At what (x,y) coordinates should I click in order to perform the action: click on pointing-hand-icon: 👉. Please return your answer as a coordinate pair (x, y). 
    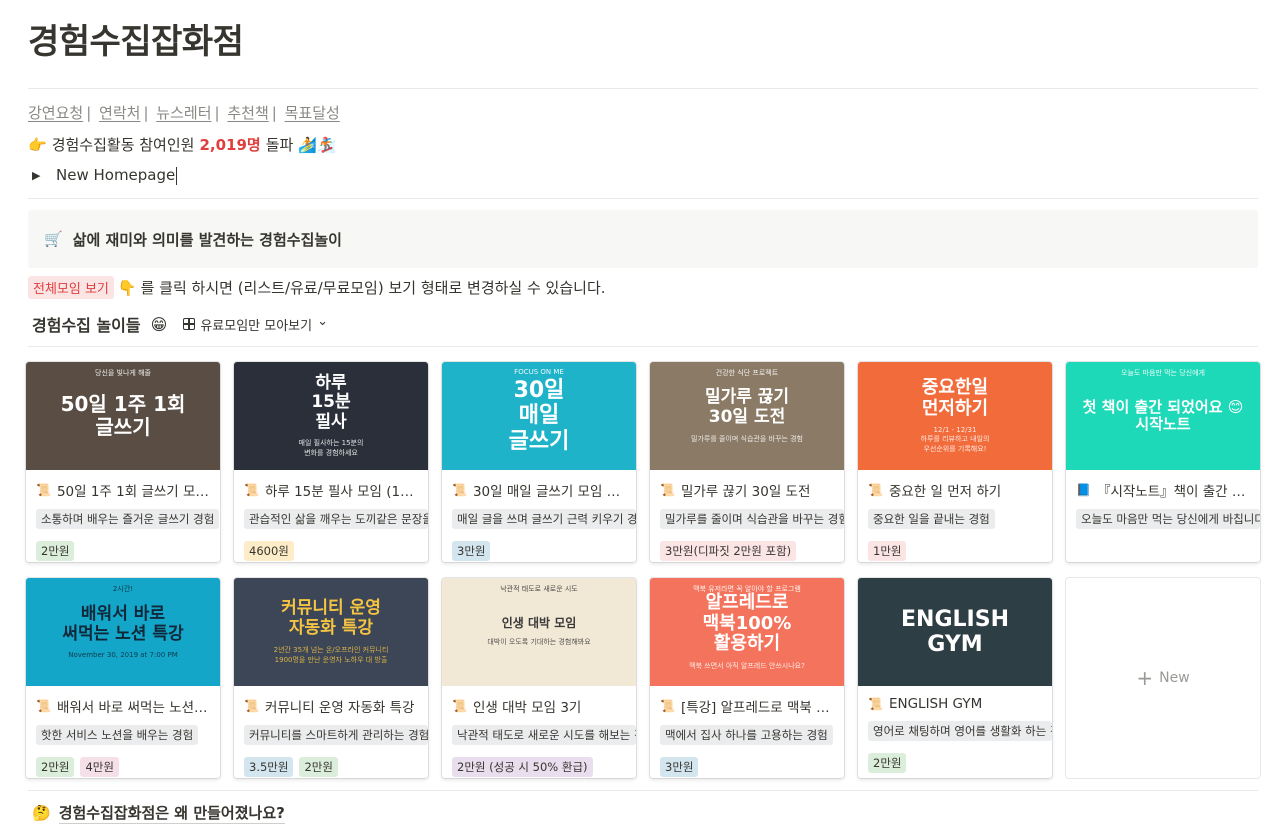
    Looking at the image, I should click on (37, 144).